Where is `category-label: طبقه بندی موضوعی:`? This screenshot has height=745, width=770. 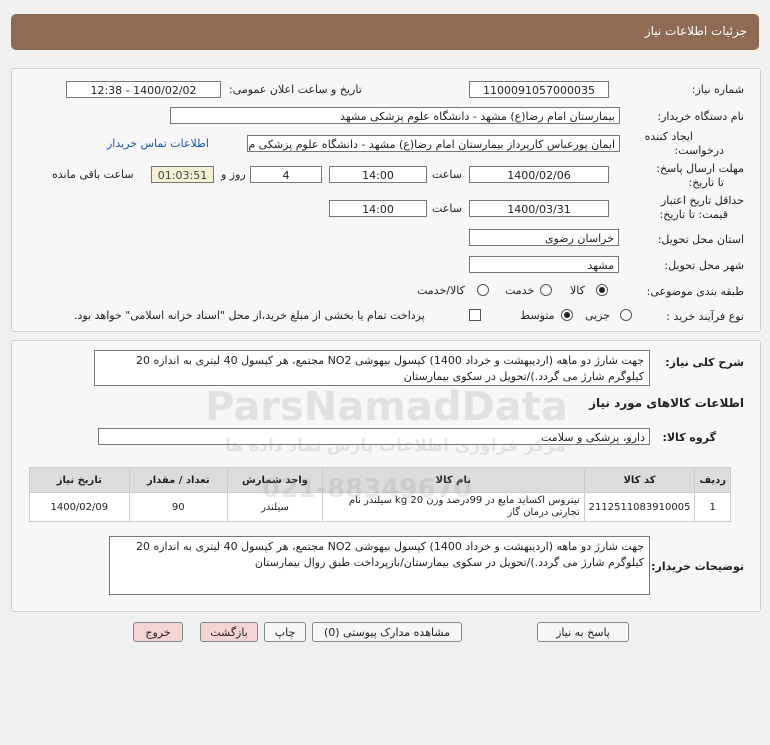
category-label: طبقه بندی موضوعی: is located at coordinates (695, 291).